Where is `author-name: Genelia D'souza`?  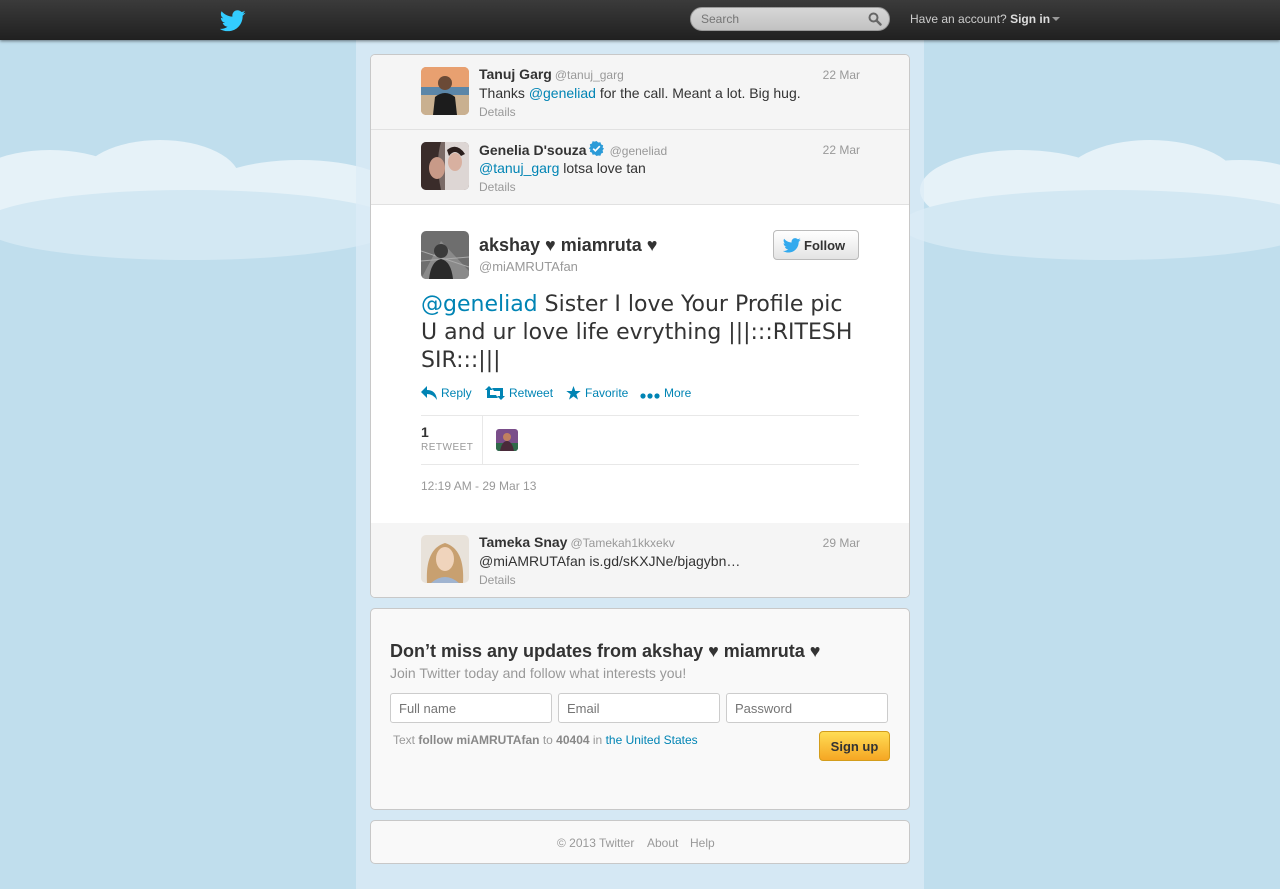 author-name: Genelia D'souza is located at coordinates (533, 150).